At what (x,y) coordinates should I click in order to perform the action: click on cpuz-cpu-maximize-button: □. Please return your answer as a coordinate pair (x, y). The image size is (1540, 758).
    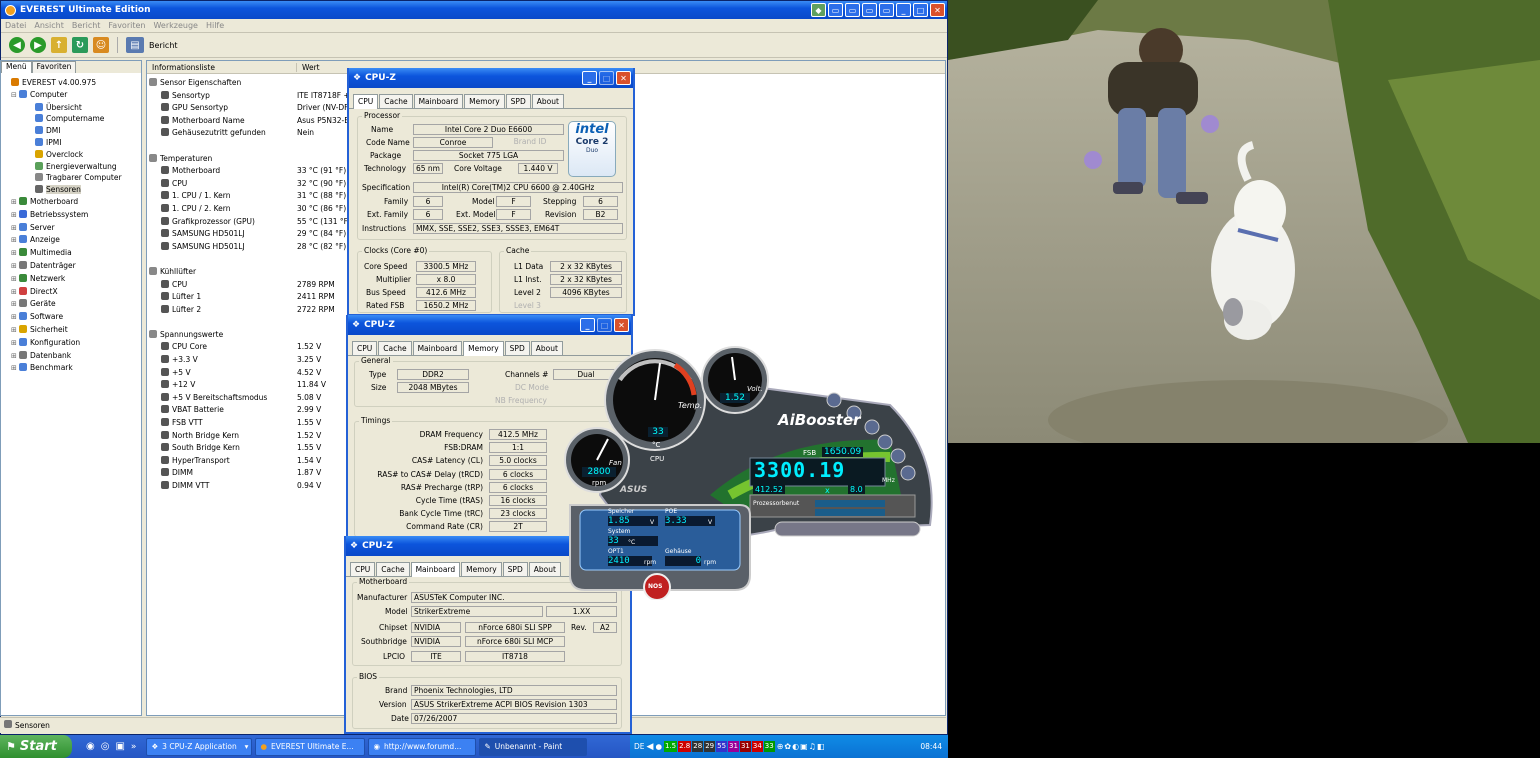
    Looking at the image, I should click on (606, 78).